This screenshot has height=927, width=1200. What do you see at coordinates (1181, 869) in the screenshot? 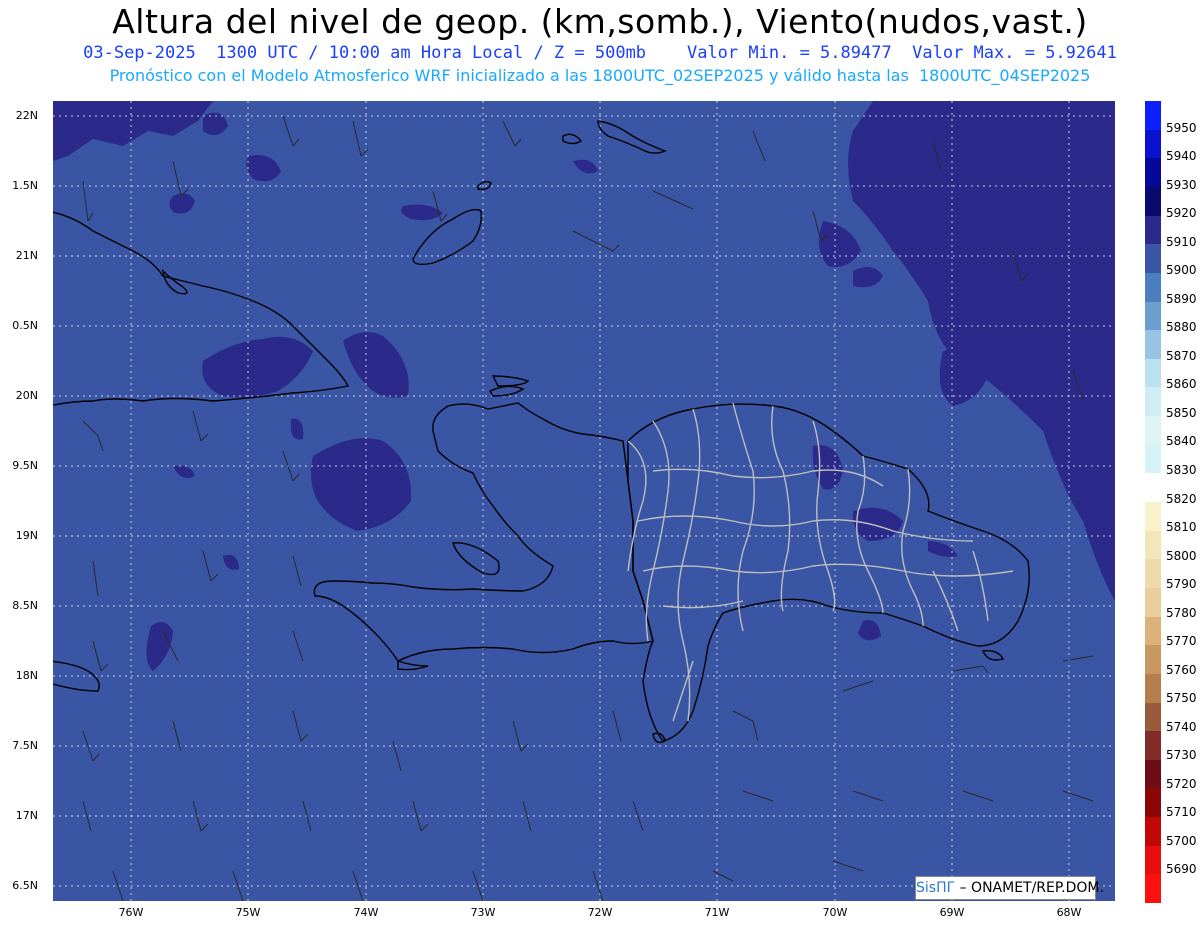
I see `scale-label: 5690` at bounding box center [1181, 869].